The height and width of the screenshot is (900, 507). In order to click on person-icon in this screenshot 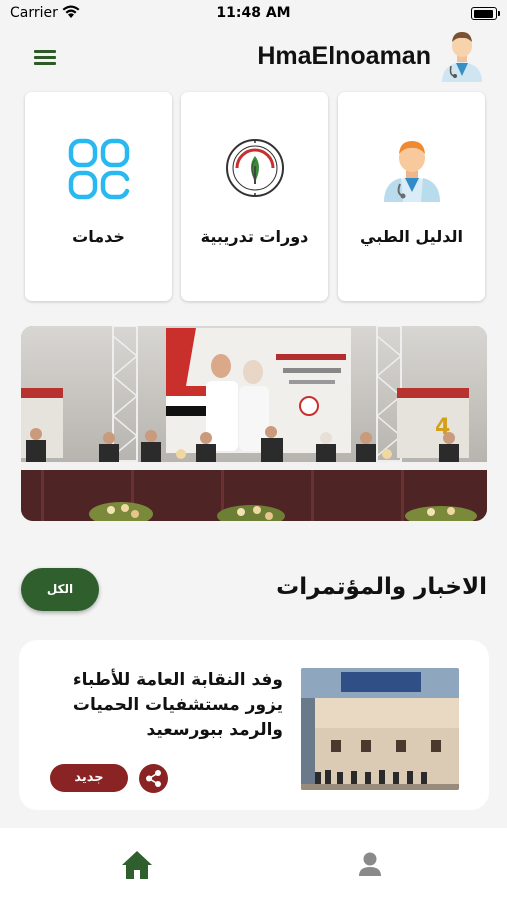, I will do `click(371, 865)`.